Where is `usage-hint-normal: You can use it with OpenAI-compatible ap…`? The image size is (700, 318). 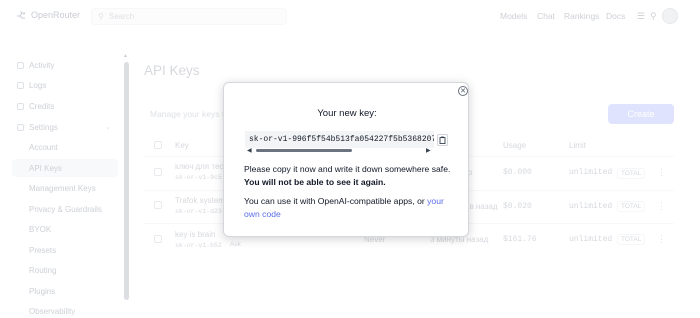
usage-hint-normal: You can use it with OpenAI-compatible ap… is located at coordinates (336, 201).